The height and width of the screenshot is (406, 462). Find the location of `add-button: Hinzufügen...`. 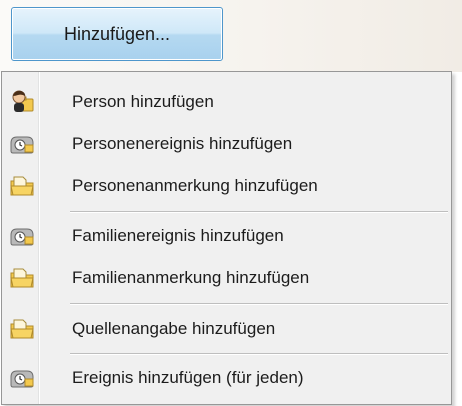

add-button: Hinzufügen... is located at coordinates (117, 34).